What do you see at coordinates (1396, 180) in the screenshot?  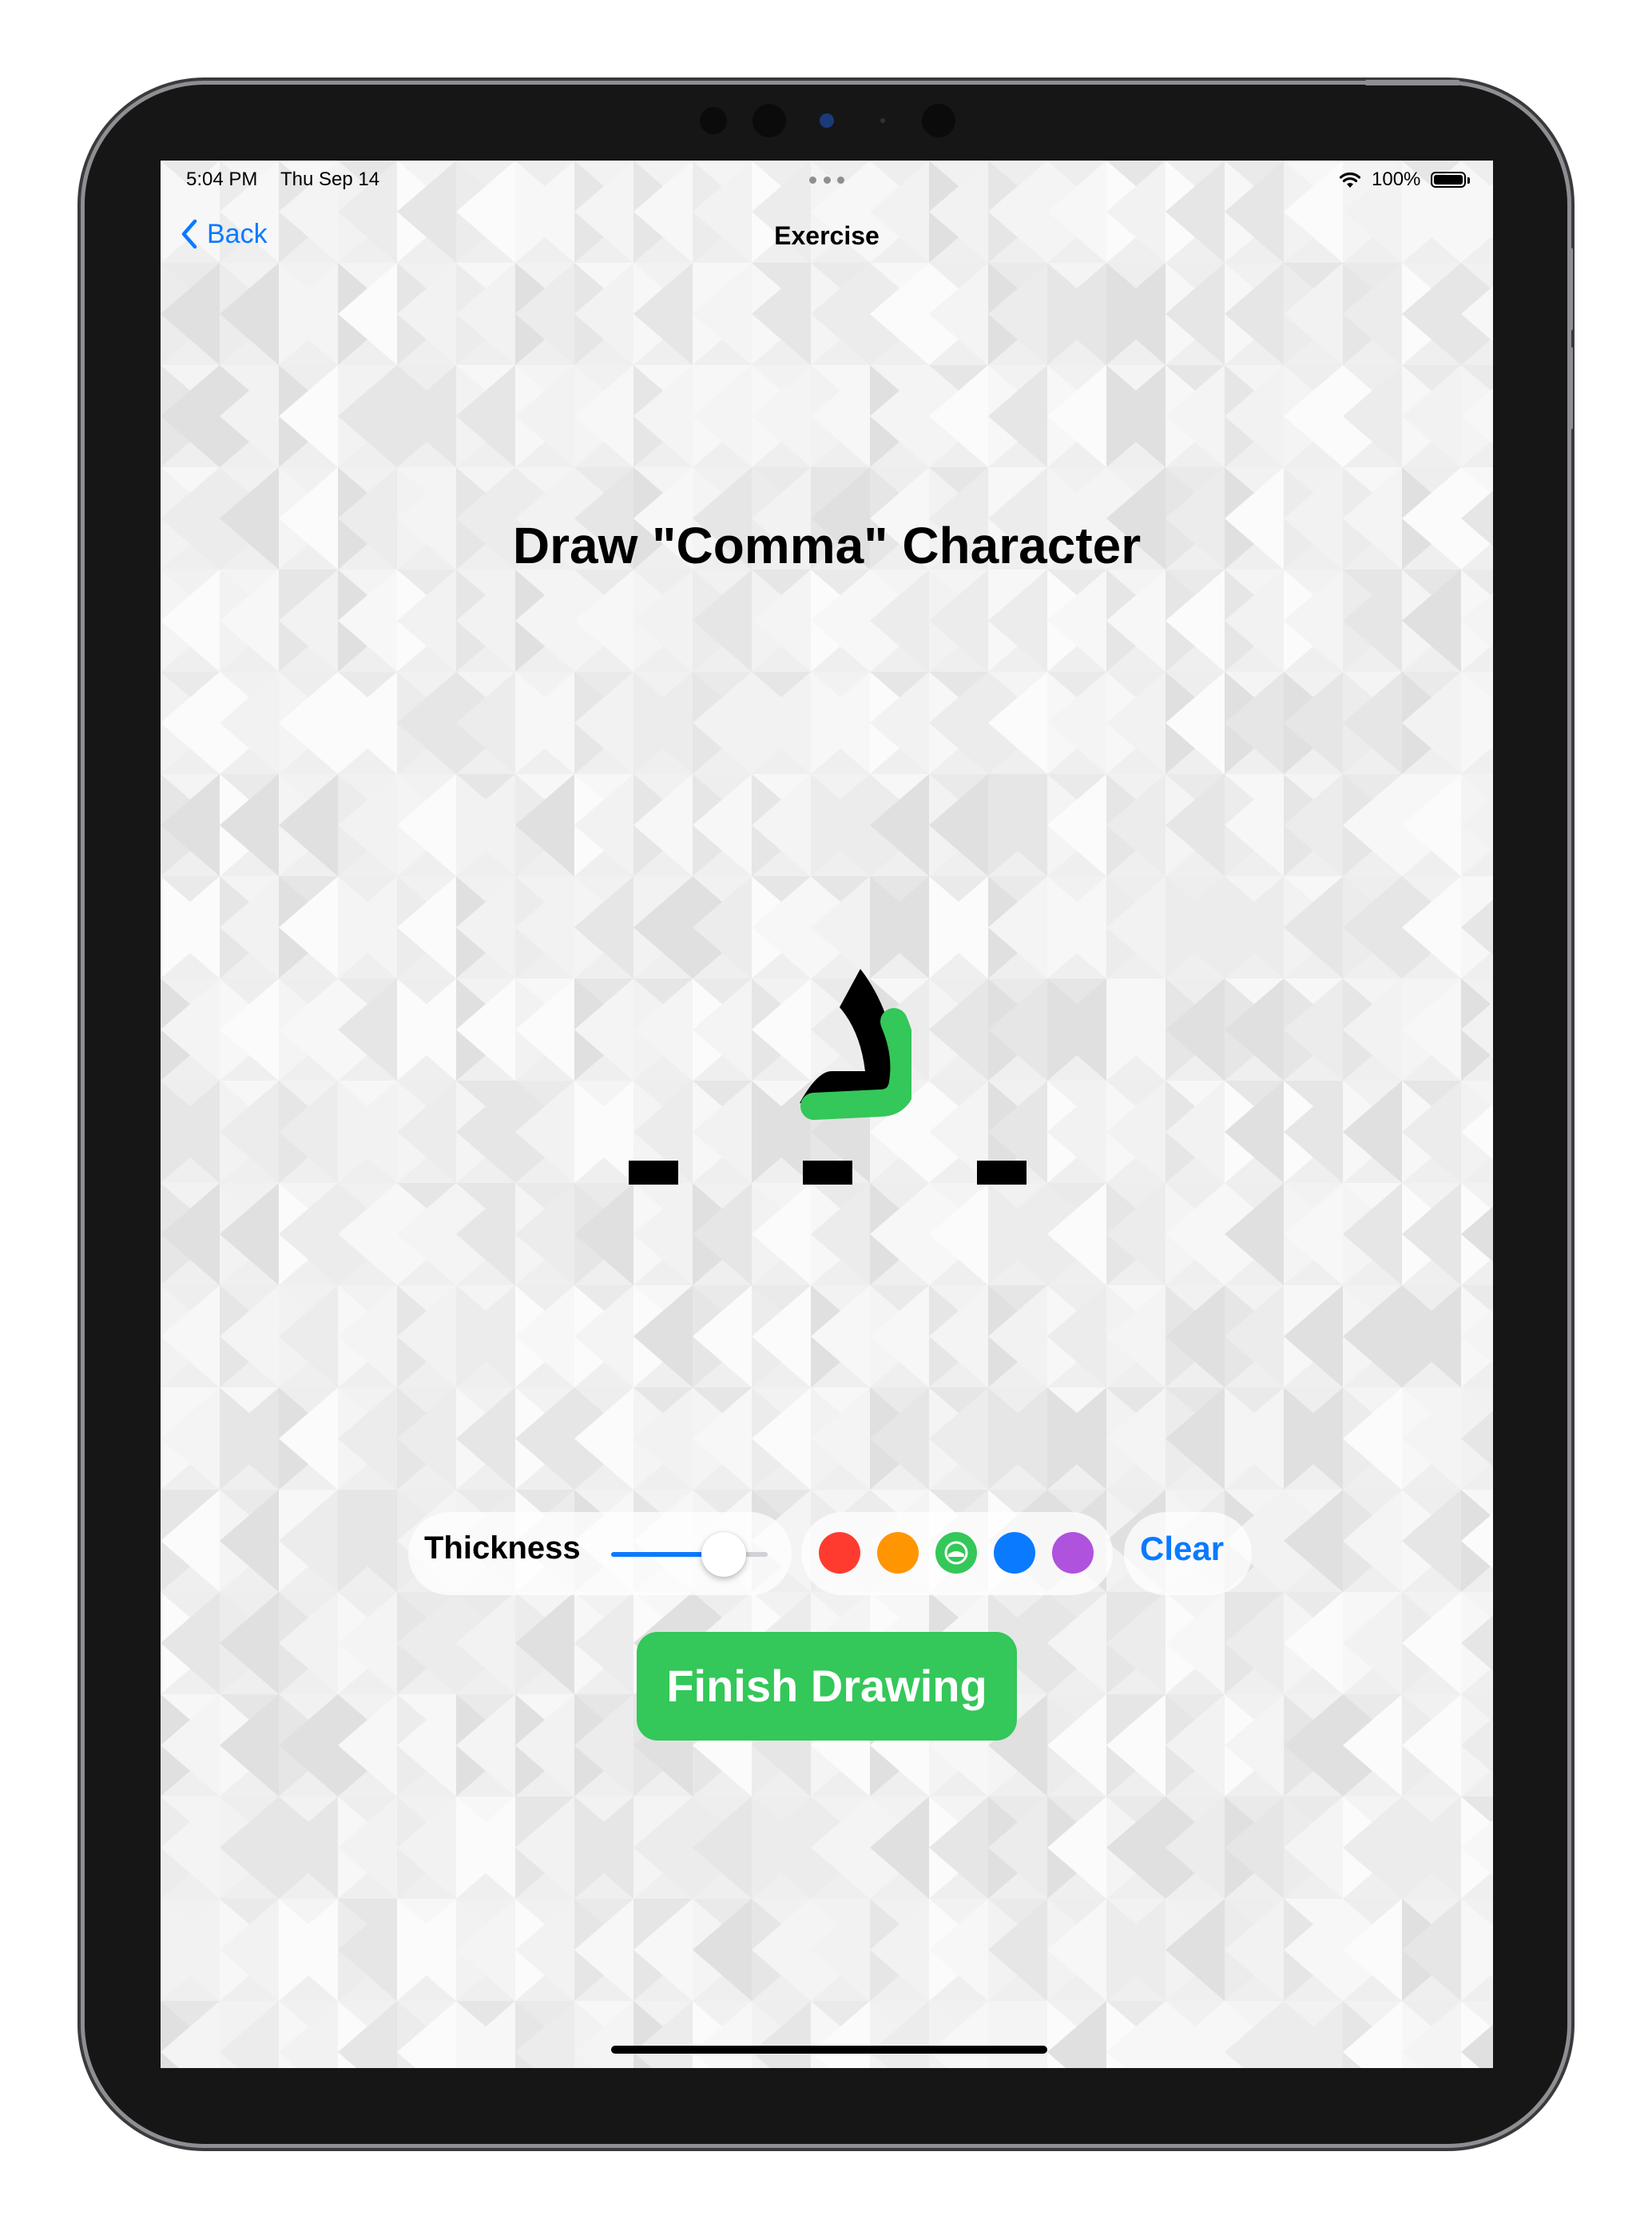 I see `battery-percent: 100%` at bounding box center [1396, 180].